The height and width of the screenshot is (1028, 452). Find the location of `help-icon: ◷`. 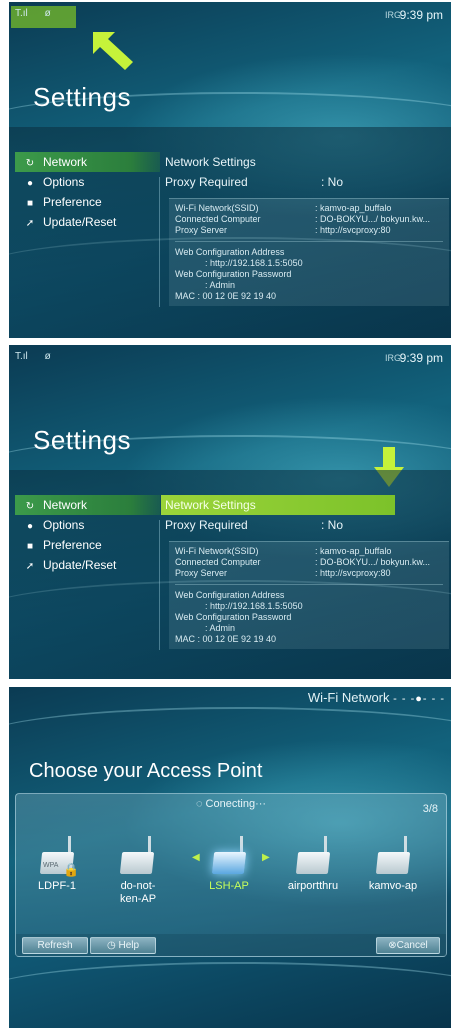

help-icon: ◷ is located at coordinates (112, 945).